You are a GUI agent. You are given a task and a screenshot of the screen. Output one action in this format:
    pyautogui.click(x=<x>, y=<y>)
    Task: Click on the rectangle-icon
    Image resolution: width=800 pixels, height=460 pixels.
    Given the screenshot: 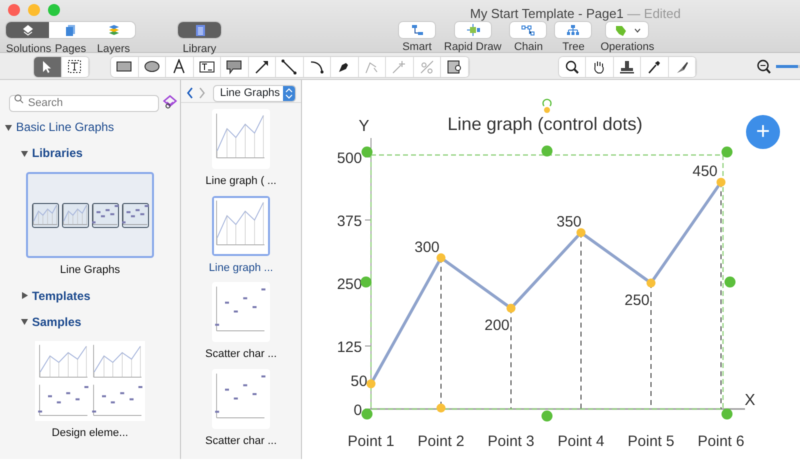 What is the action you would take?
    pyautogui.click(x=124, y=66)
    